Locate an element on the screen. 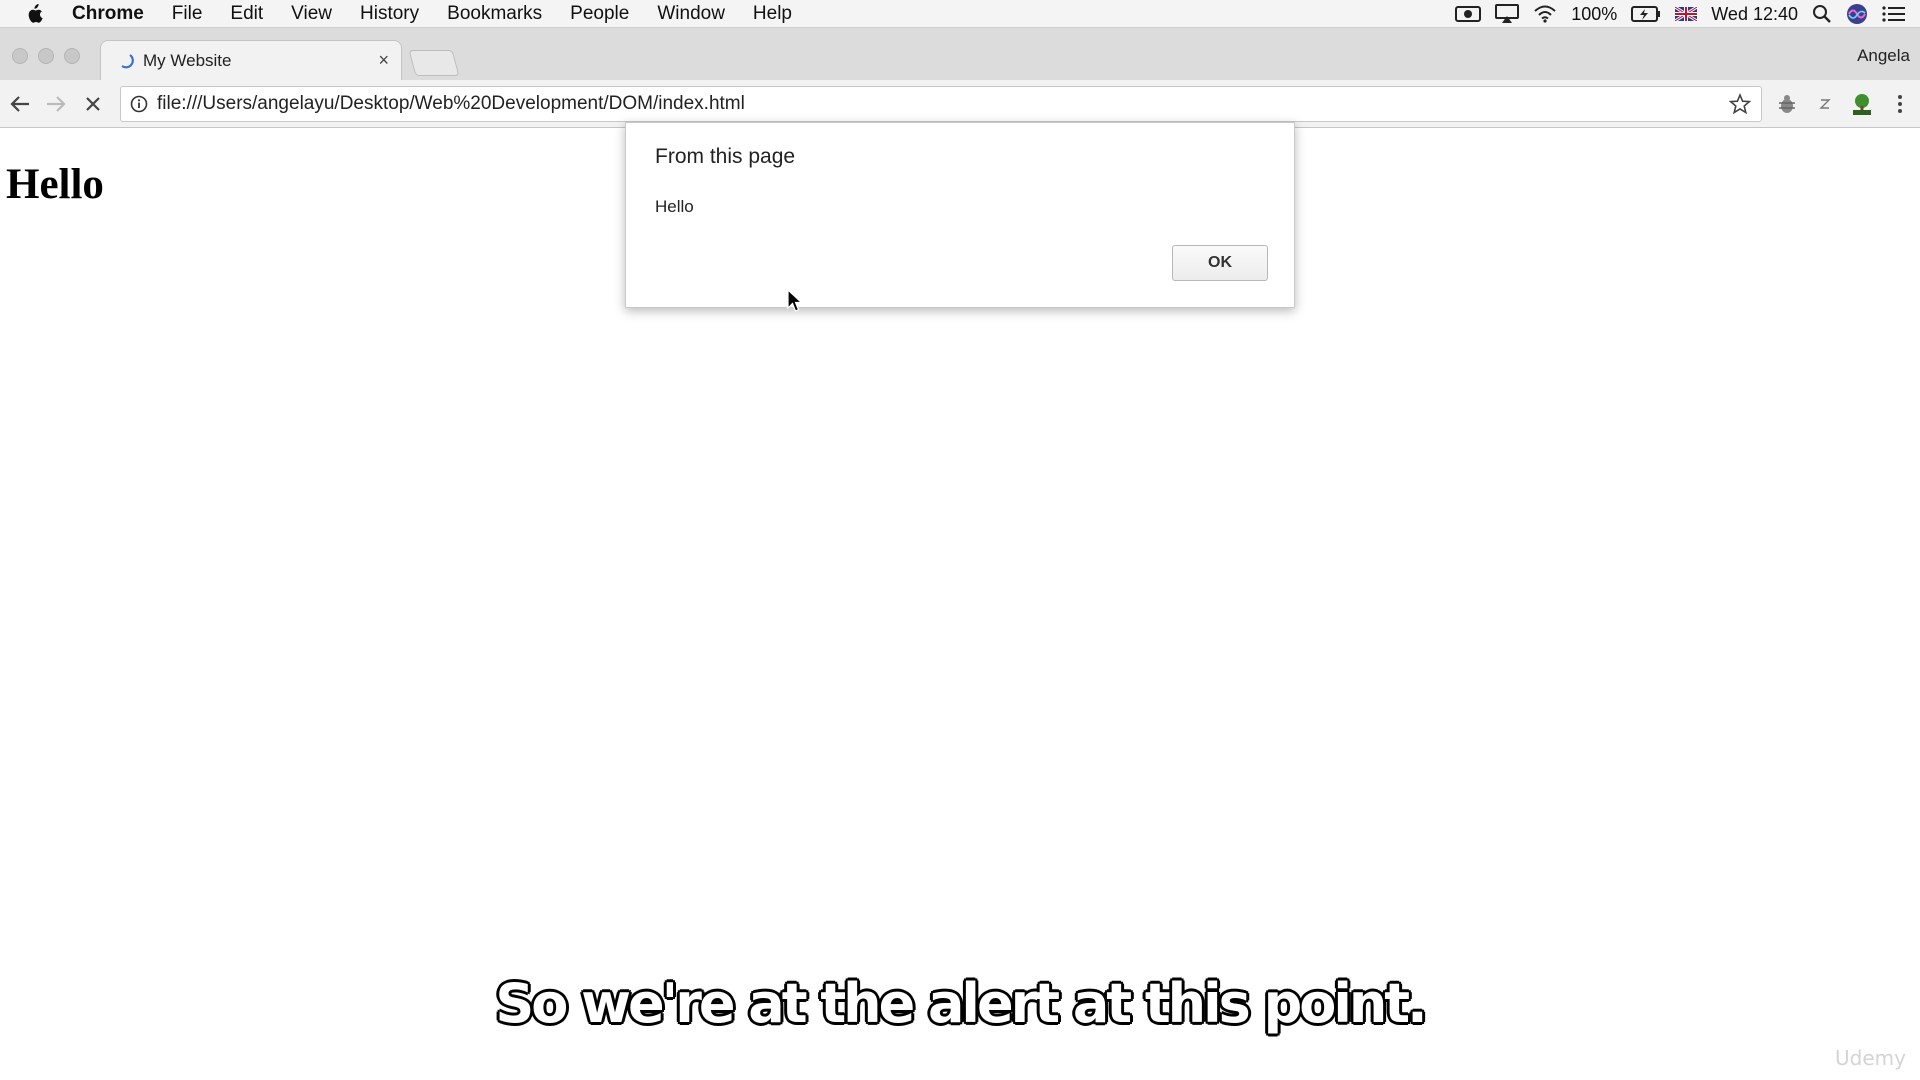  tab-title: My Website is located at coordinates (187, 60).